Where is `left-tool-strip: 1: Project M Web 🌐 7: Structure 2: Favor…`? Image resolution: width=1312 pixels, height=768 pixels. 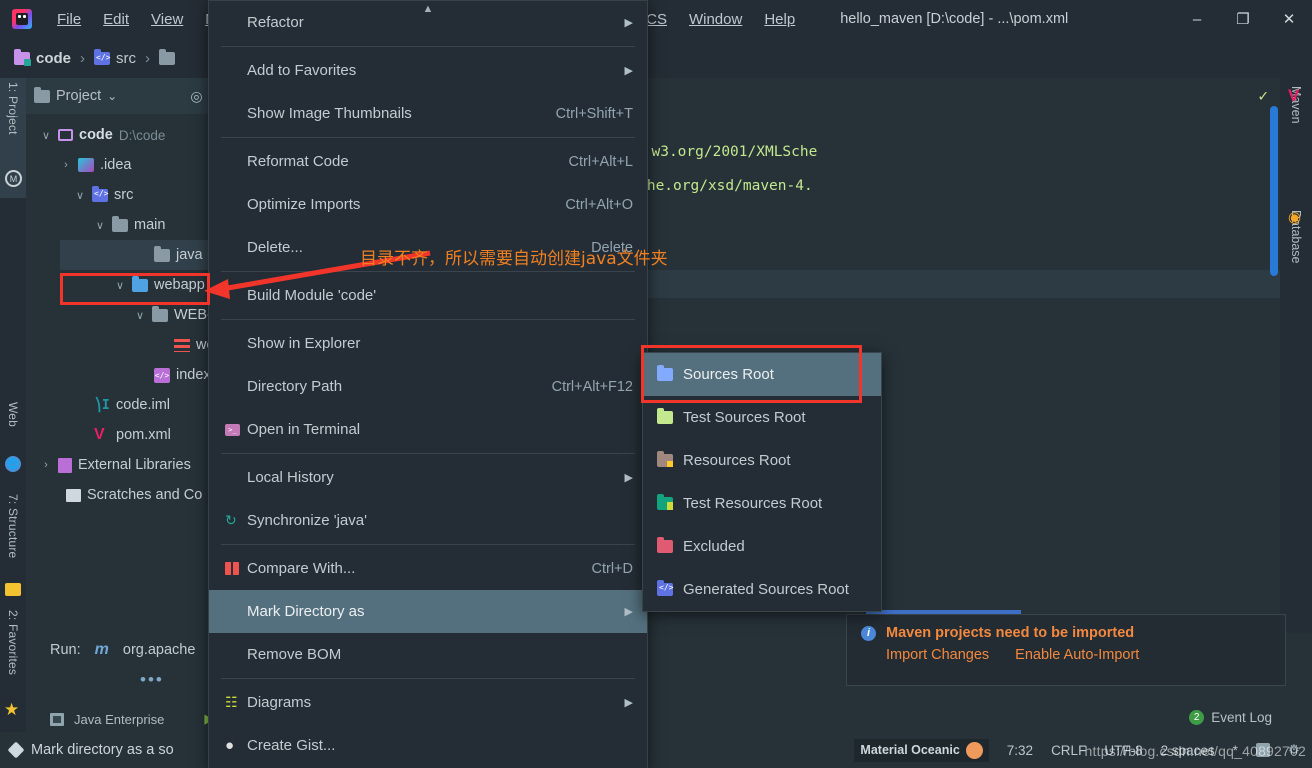
left-tool-strip: 1: Project M Web 🌐 7: Structure 2: Favor… is located at coordinates (13, 423).